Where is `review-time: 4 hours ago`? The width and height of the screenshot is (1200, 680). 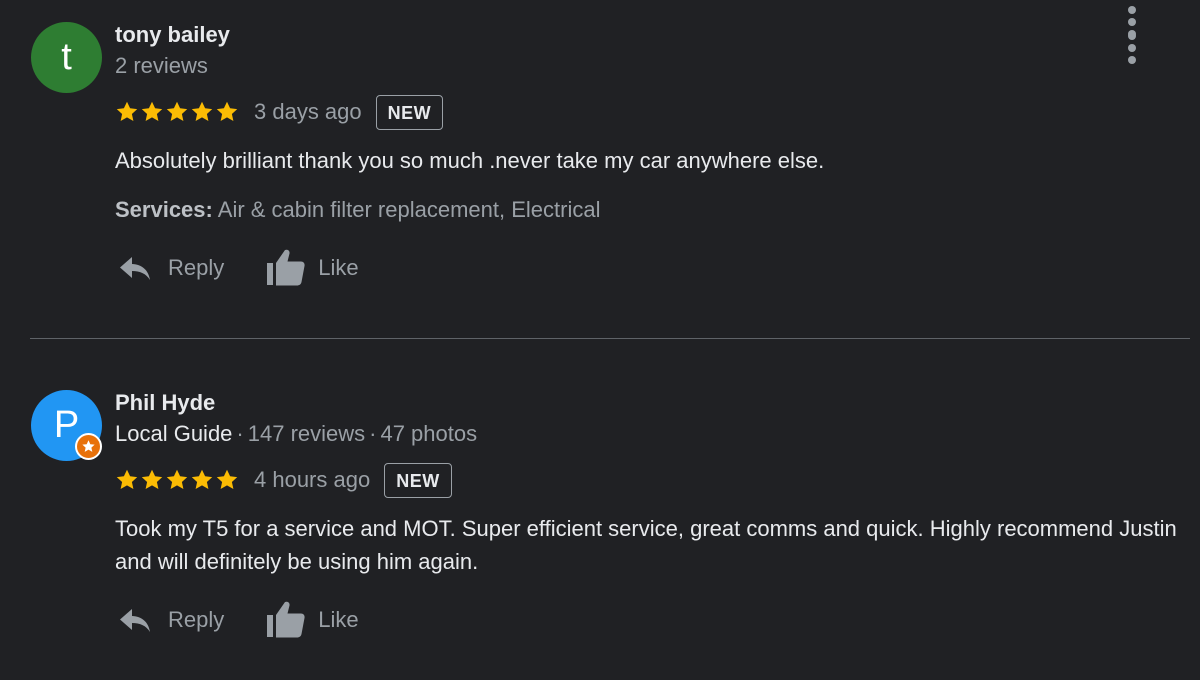 review-time: 4 hours ago is located at coordinates (312, 479).